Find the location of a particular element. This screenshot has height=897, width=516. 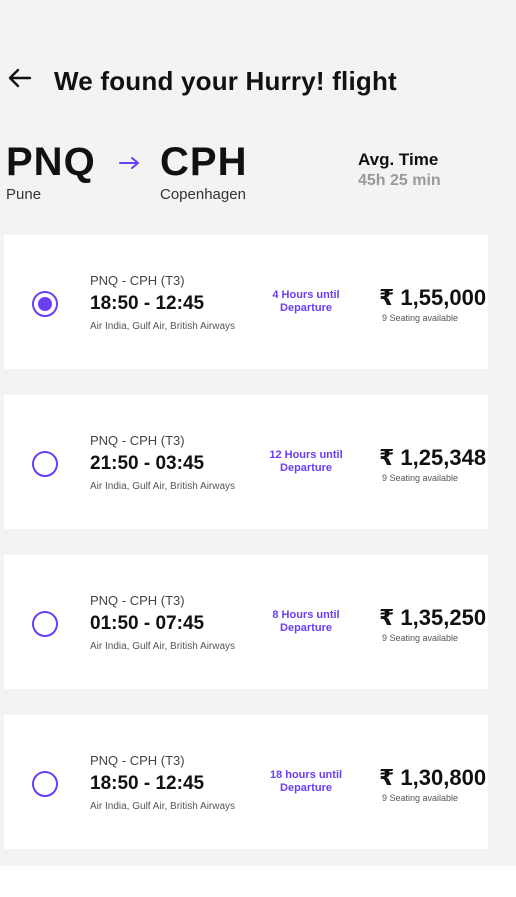

destination-code: CPH is located at coordinates (204, 162).